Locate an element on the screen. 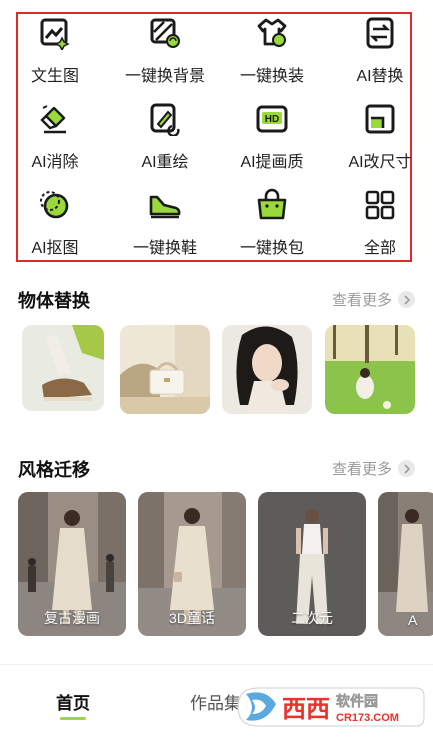  style-card: 复古漫画 is located at coordinates (72, 564).